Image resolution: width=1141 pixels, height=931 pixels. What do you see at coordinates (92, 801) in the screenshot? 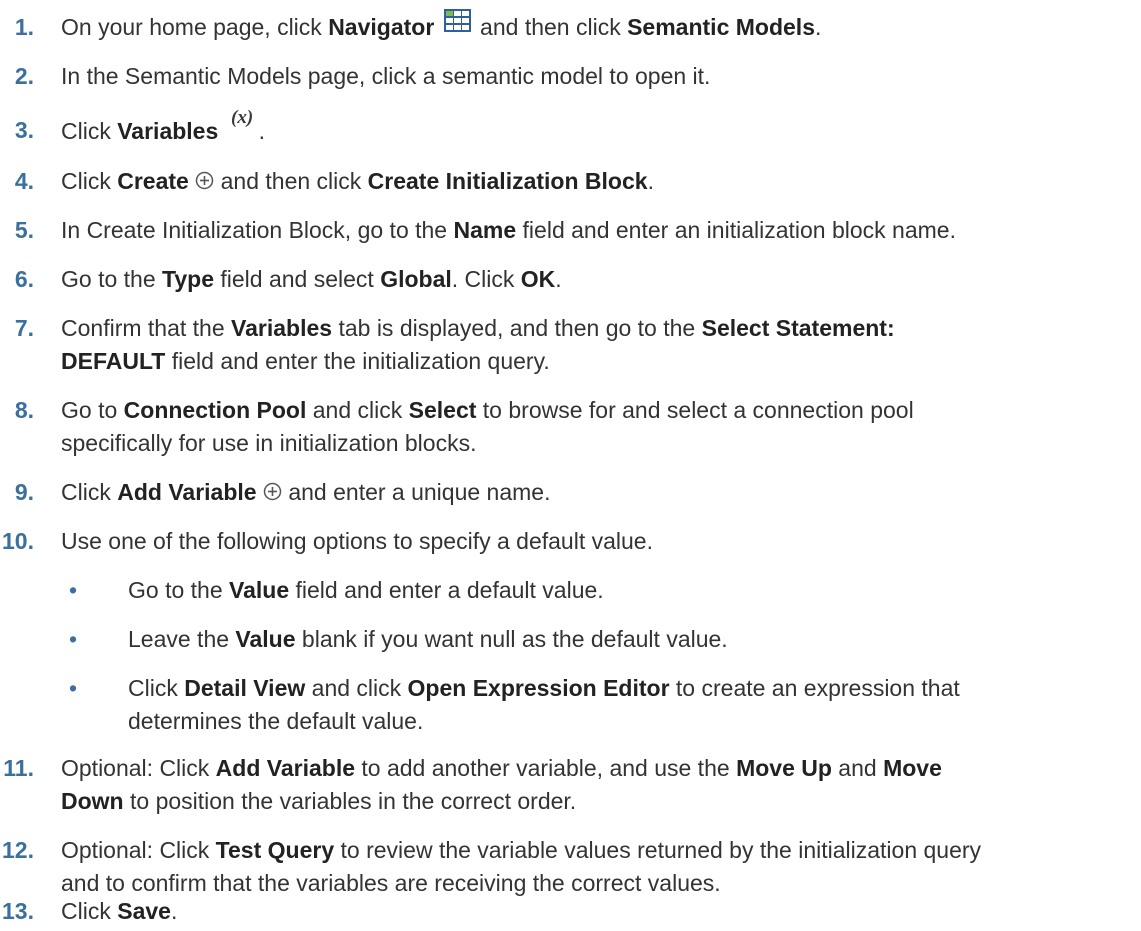
I see `move-down-term: Down` at bounding box center [92, 801].